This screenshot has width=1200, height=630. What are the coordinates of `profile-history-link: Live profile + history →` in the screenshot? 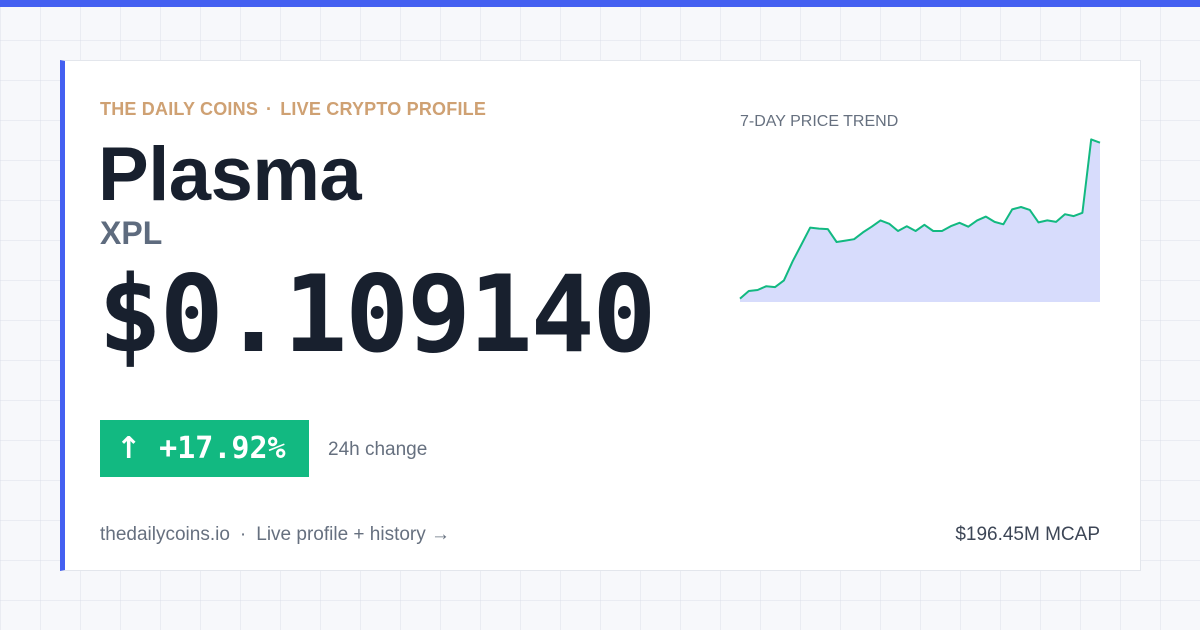 It's located at (353, 534).